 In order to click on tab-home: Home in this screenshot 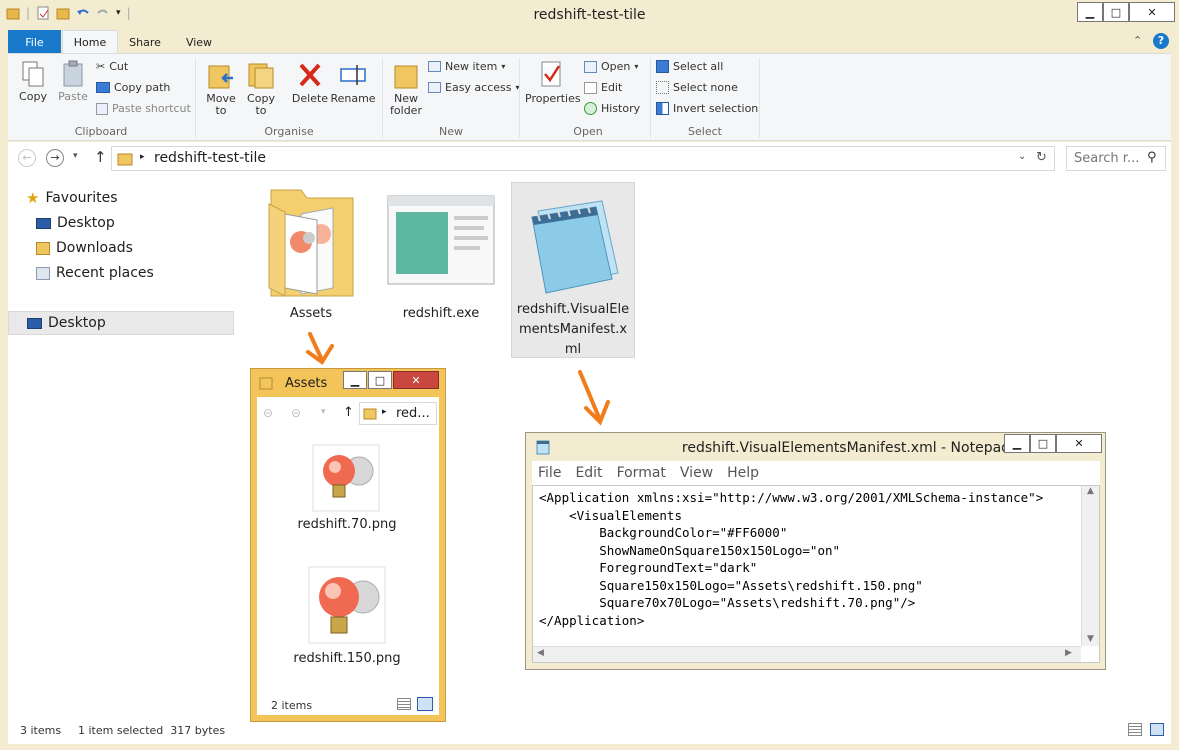, I will do `click(90, 42)`.